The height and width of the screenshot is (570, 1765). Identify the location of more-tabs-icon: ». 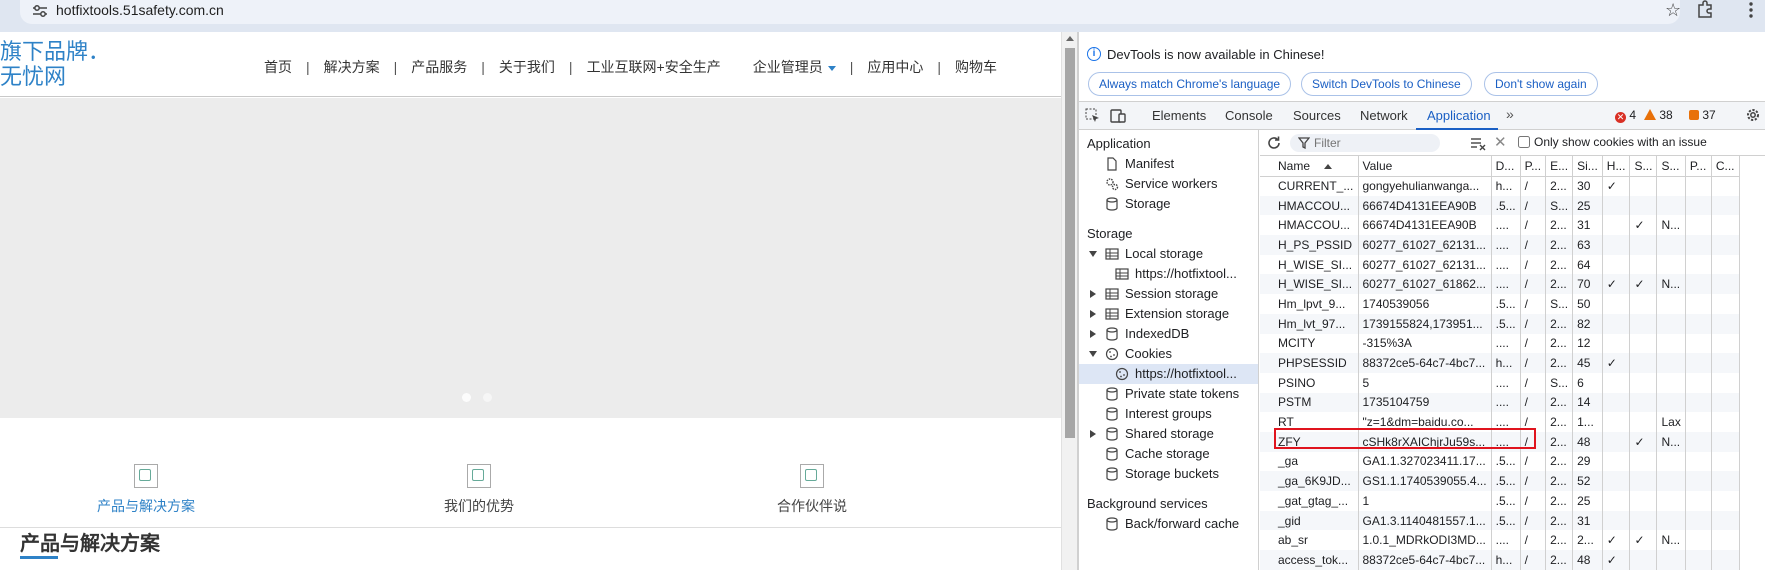
(1510, 114).